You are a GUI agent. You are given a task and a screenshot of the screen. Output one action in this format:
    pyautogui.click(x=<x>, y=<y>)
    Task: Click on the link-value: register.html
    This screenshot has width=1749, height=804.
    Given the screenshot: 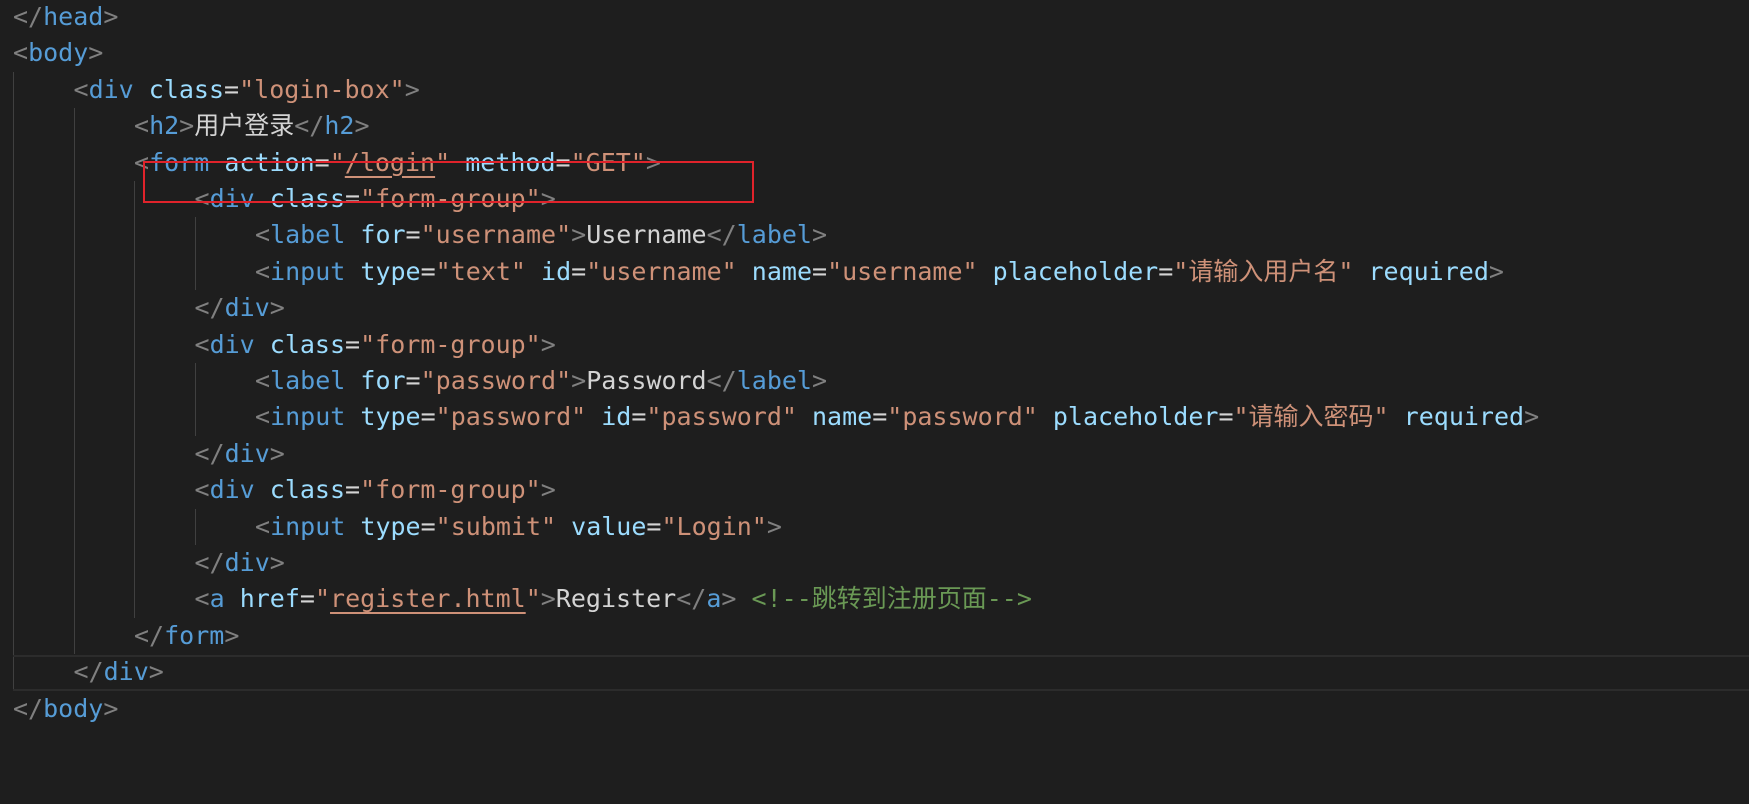 What is the action you would take?
    pyautogui.click(x=428, y=599)
    